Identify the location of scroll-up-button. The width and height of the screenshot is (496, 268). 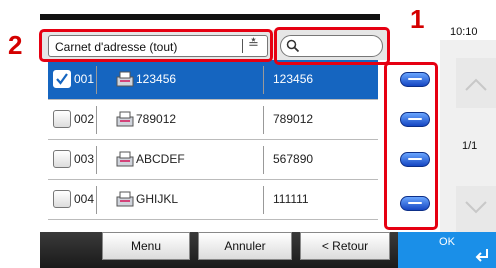
(476, 83).